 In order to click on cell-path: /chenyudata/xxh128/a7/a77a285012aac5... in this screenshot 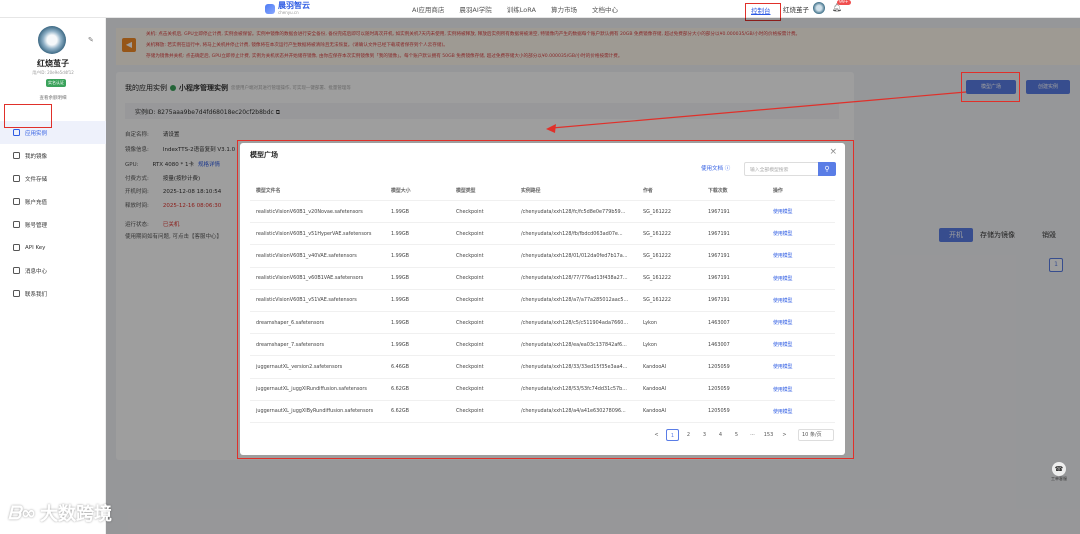, I will do `click(575, 300)`.